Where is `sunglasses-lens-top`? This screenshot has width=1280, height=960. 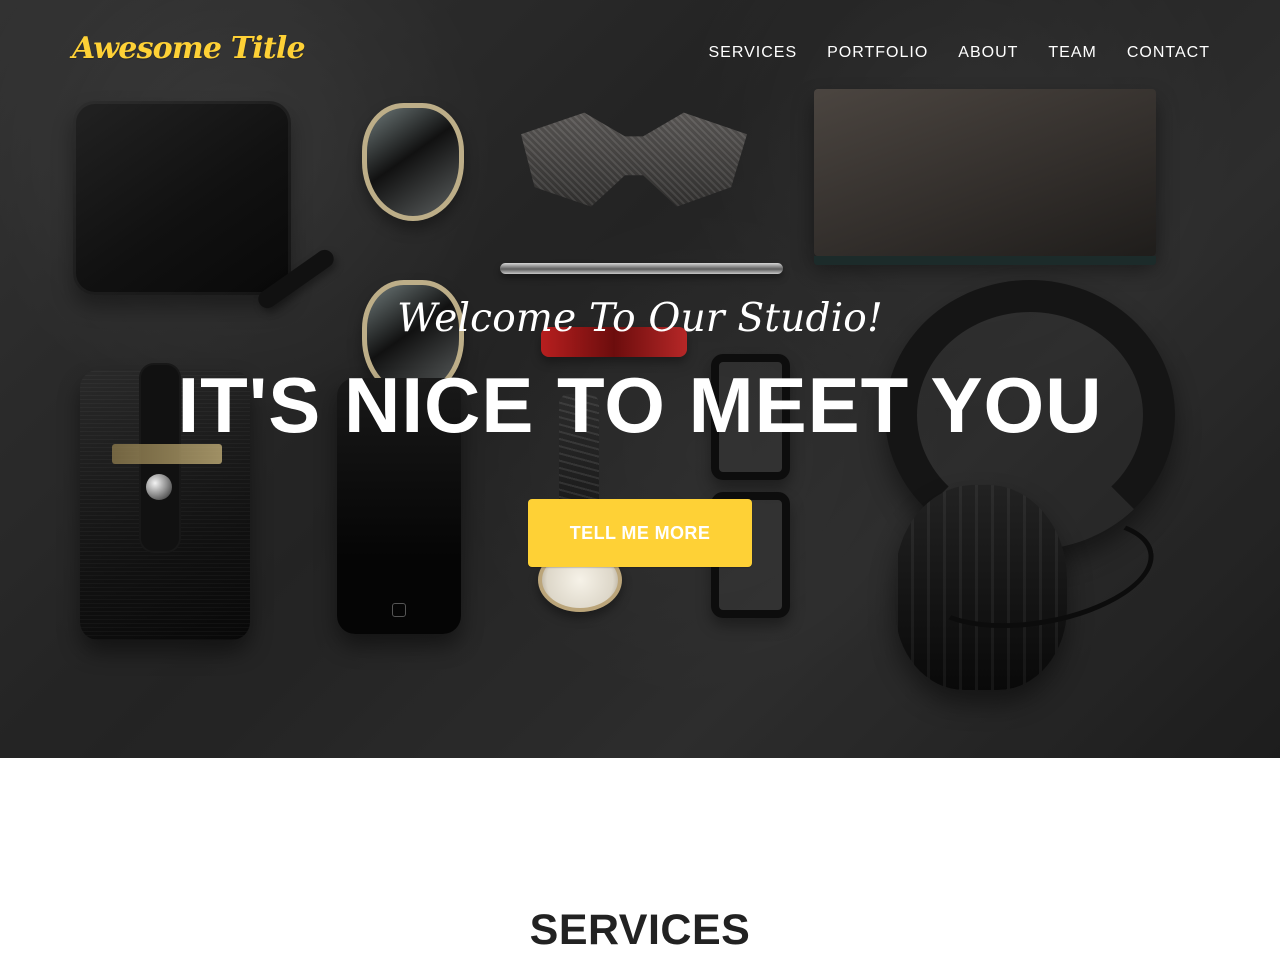 sunglasses-lens-top is located at coordinates (413, 162).